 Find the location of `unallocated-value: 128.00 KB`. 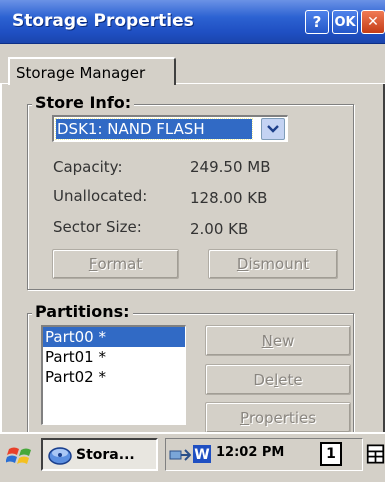

unallocated-value: 128.00 KB is located at coordinates (229, 198).